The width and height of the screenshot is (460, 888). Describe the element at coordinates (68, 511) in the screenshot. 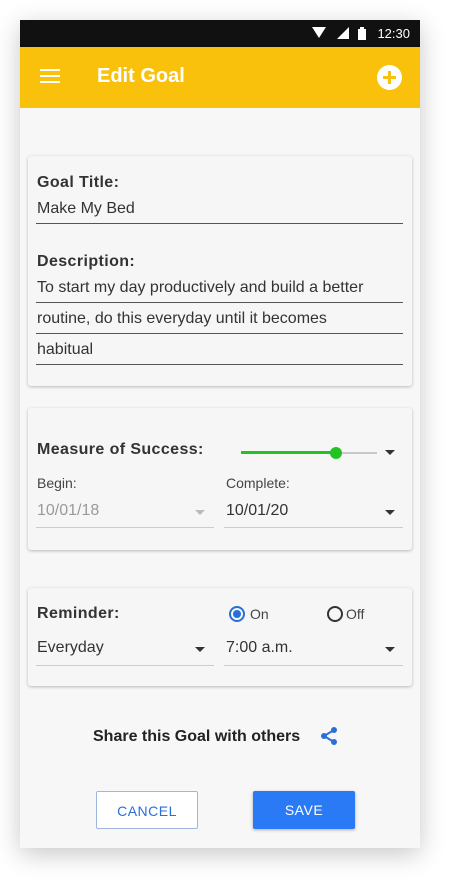

I see `begin-date-field: 10/01/18` at that location.